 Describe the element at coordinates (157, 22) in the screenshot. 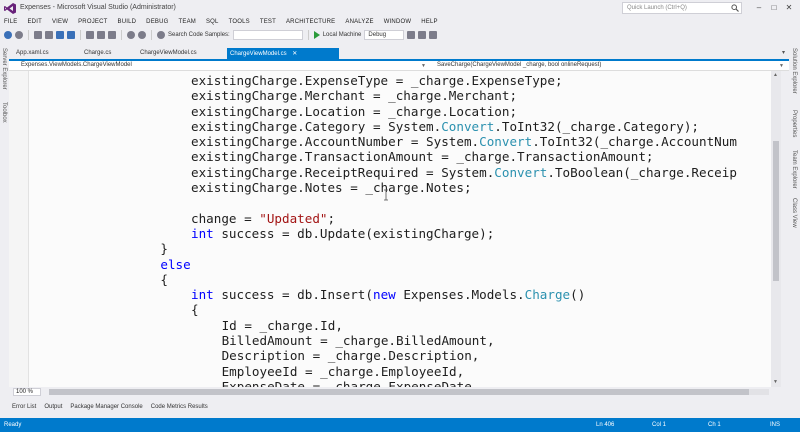

I see `menu-debug: DEBUG` at that location.